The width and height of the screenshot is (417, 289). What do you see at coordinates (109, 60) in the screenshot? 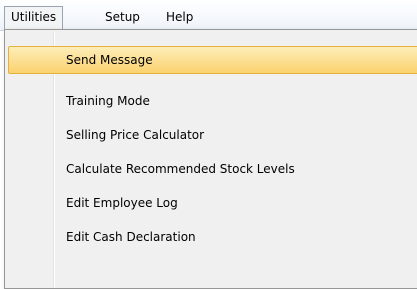
I see `menu-item-label: Send Message` at bounding box center [109, 60].